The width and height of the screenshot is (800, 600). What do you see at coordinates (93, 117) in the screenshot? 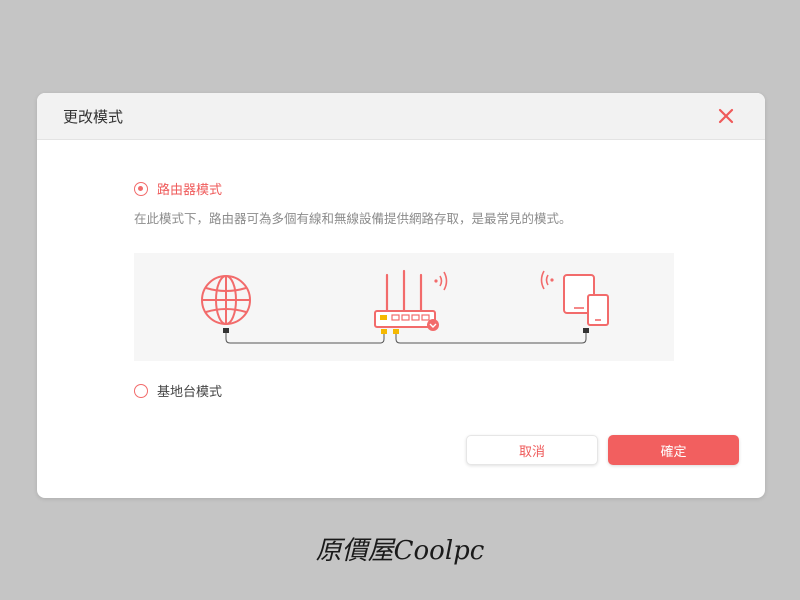
I see `dialog-title: 更改模式` at bounding box center [93, 117].